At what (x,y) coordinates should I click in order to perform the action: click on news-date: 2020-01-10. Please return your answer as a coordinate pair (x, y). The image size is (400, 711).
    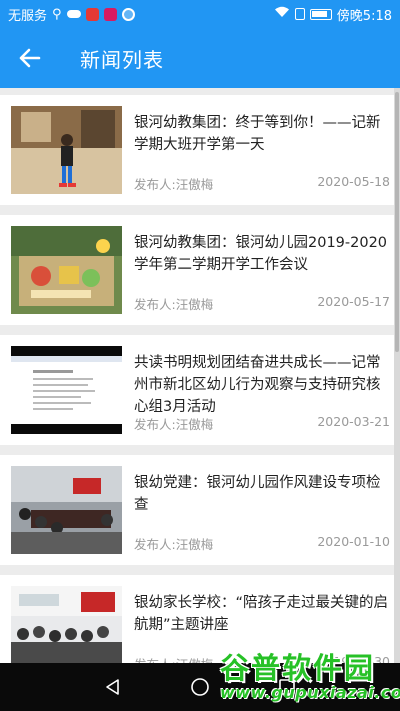
    Looking at the image, I should click on (353, 541).